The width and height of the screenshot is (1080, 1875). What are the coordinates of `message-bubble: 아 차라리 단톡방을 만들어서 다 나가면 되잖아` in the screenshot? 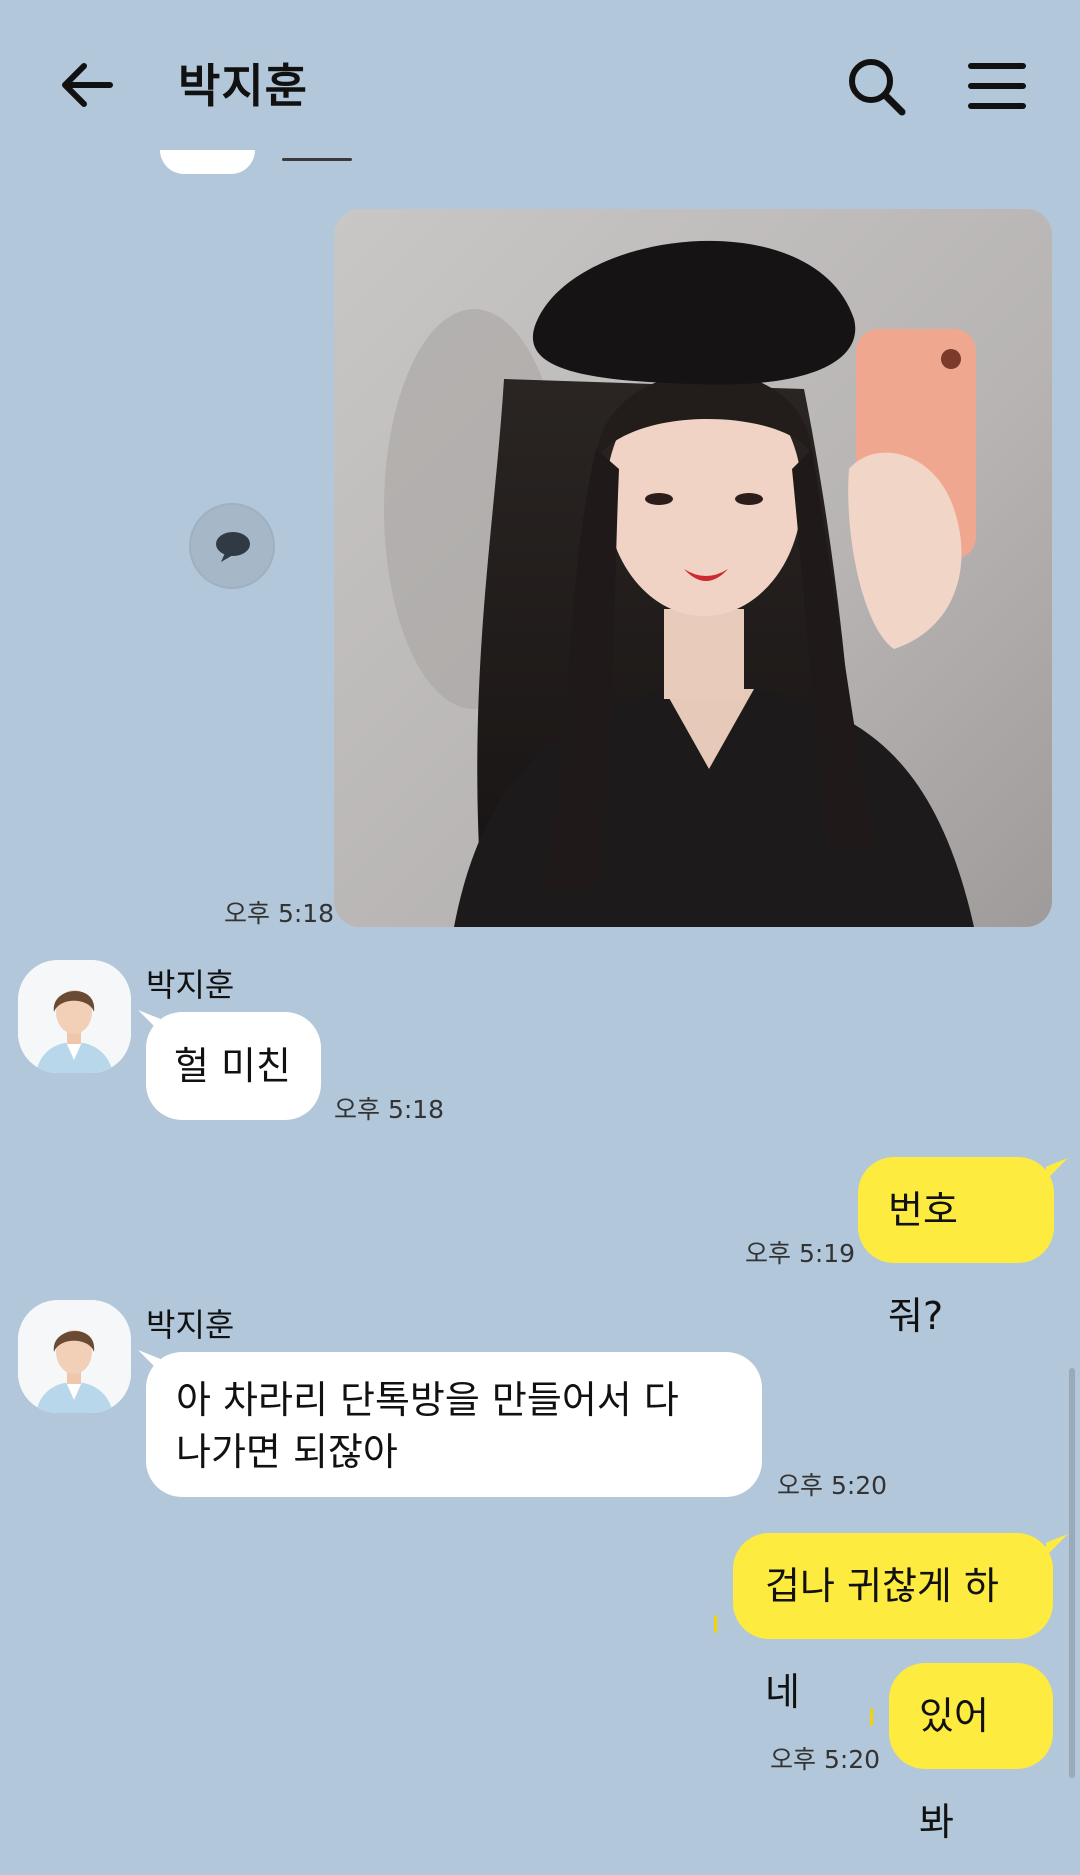 It's located at (454, 1424).